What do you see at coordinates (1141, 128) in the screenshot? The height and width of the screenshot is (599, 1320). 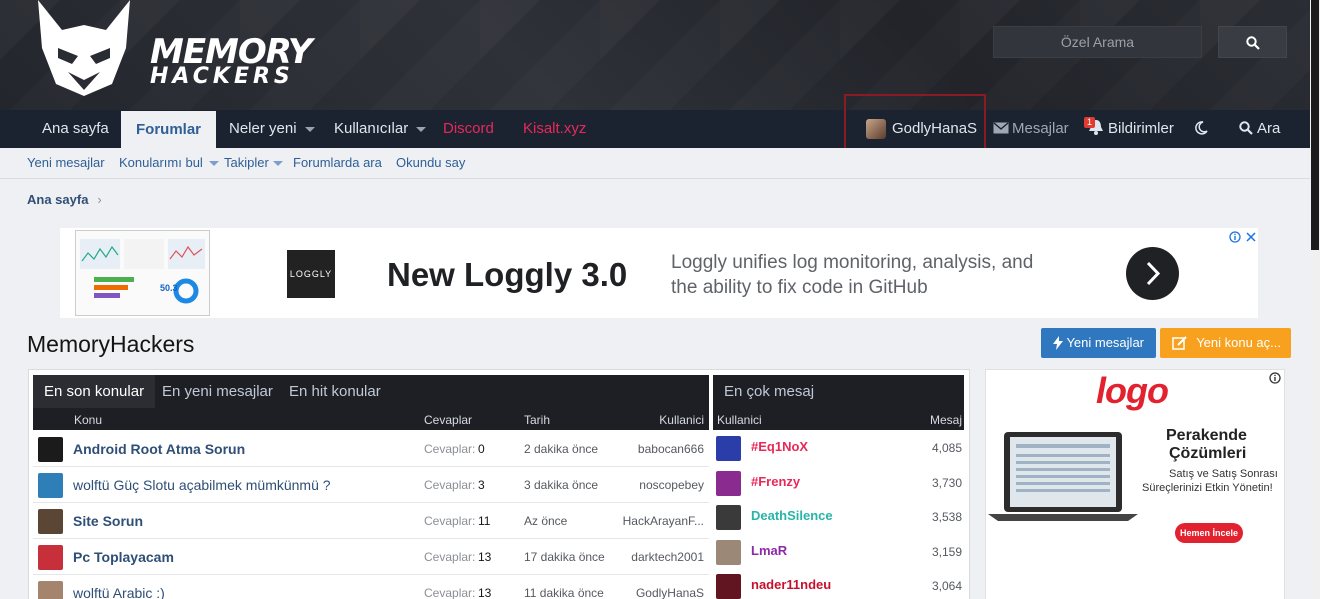 I see `notifications-label: Bildirimler` at bounding box center [1141, 128].